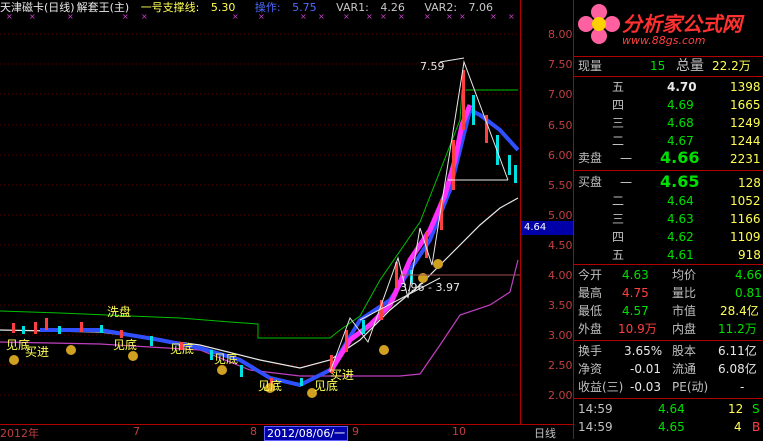 The height and width of the screenshot is (441, 763). I want to click on total-vol-label: 总量, so click(690, 66).